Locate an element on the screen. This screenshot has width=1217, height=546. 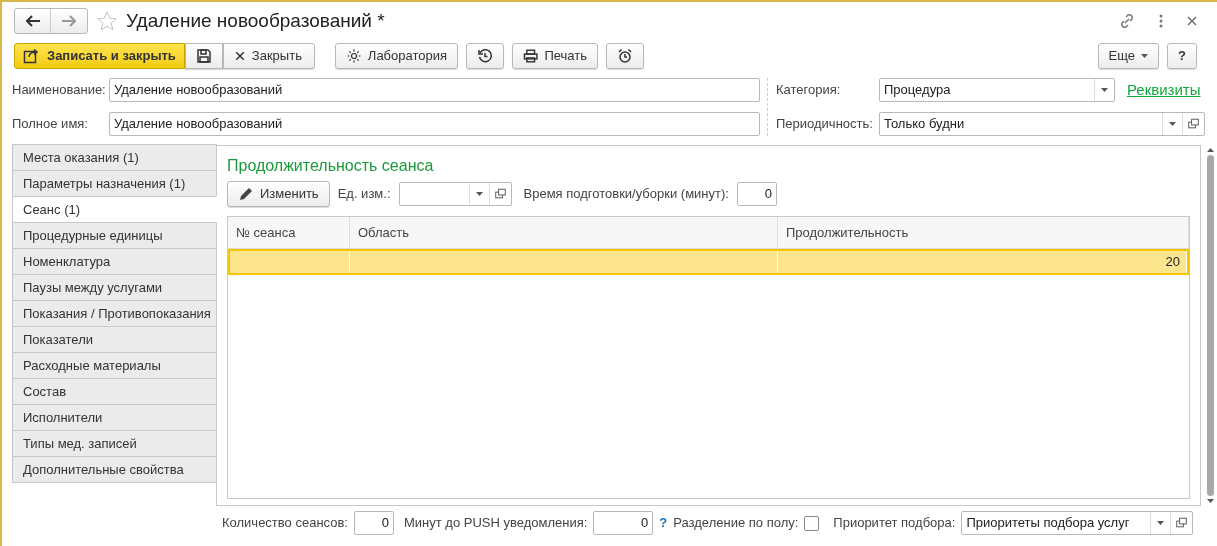
save-button is located at coordinates (203, 56).